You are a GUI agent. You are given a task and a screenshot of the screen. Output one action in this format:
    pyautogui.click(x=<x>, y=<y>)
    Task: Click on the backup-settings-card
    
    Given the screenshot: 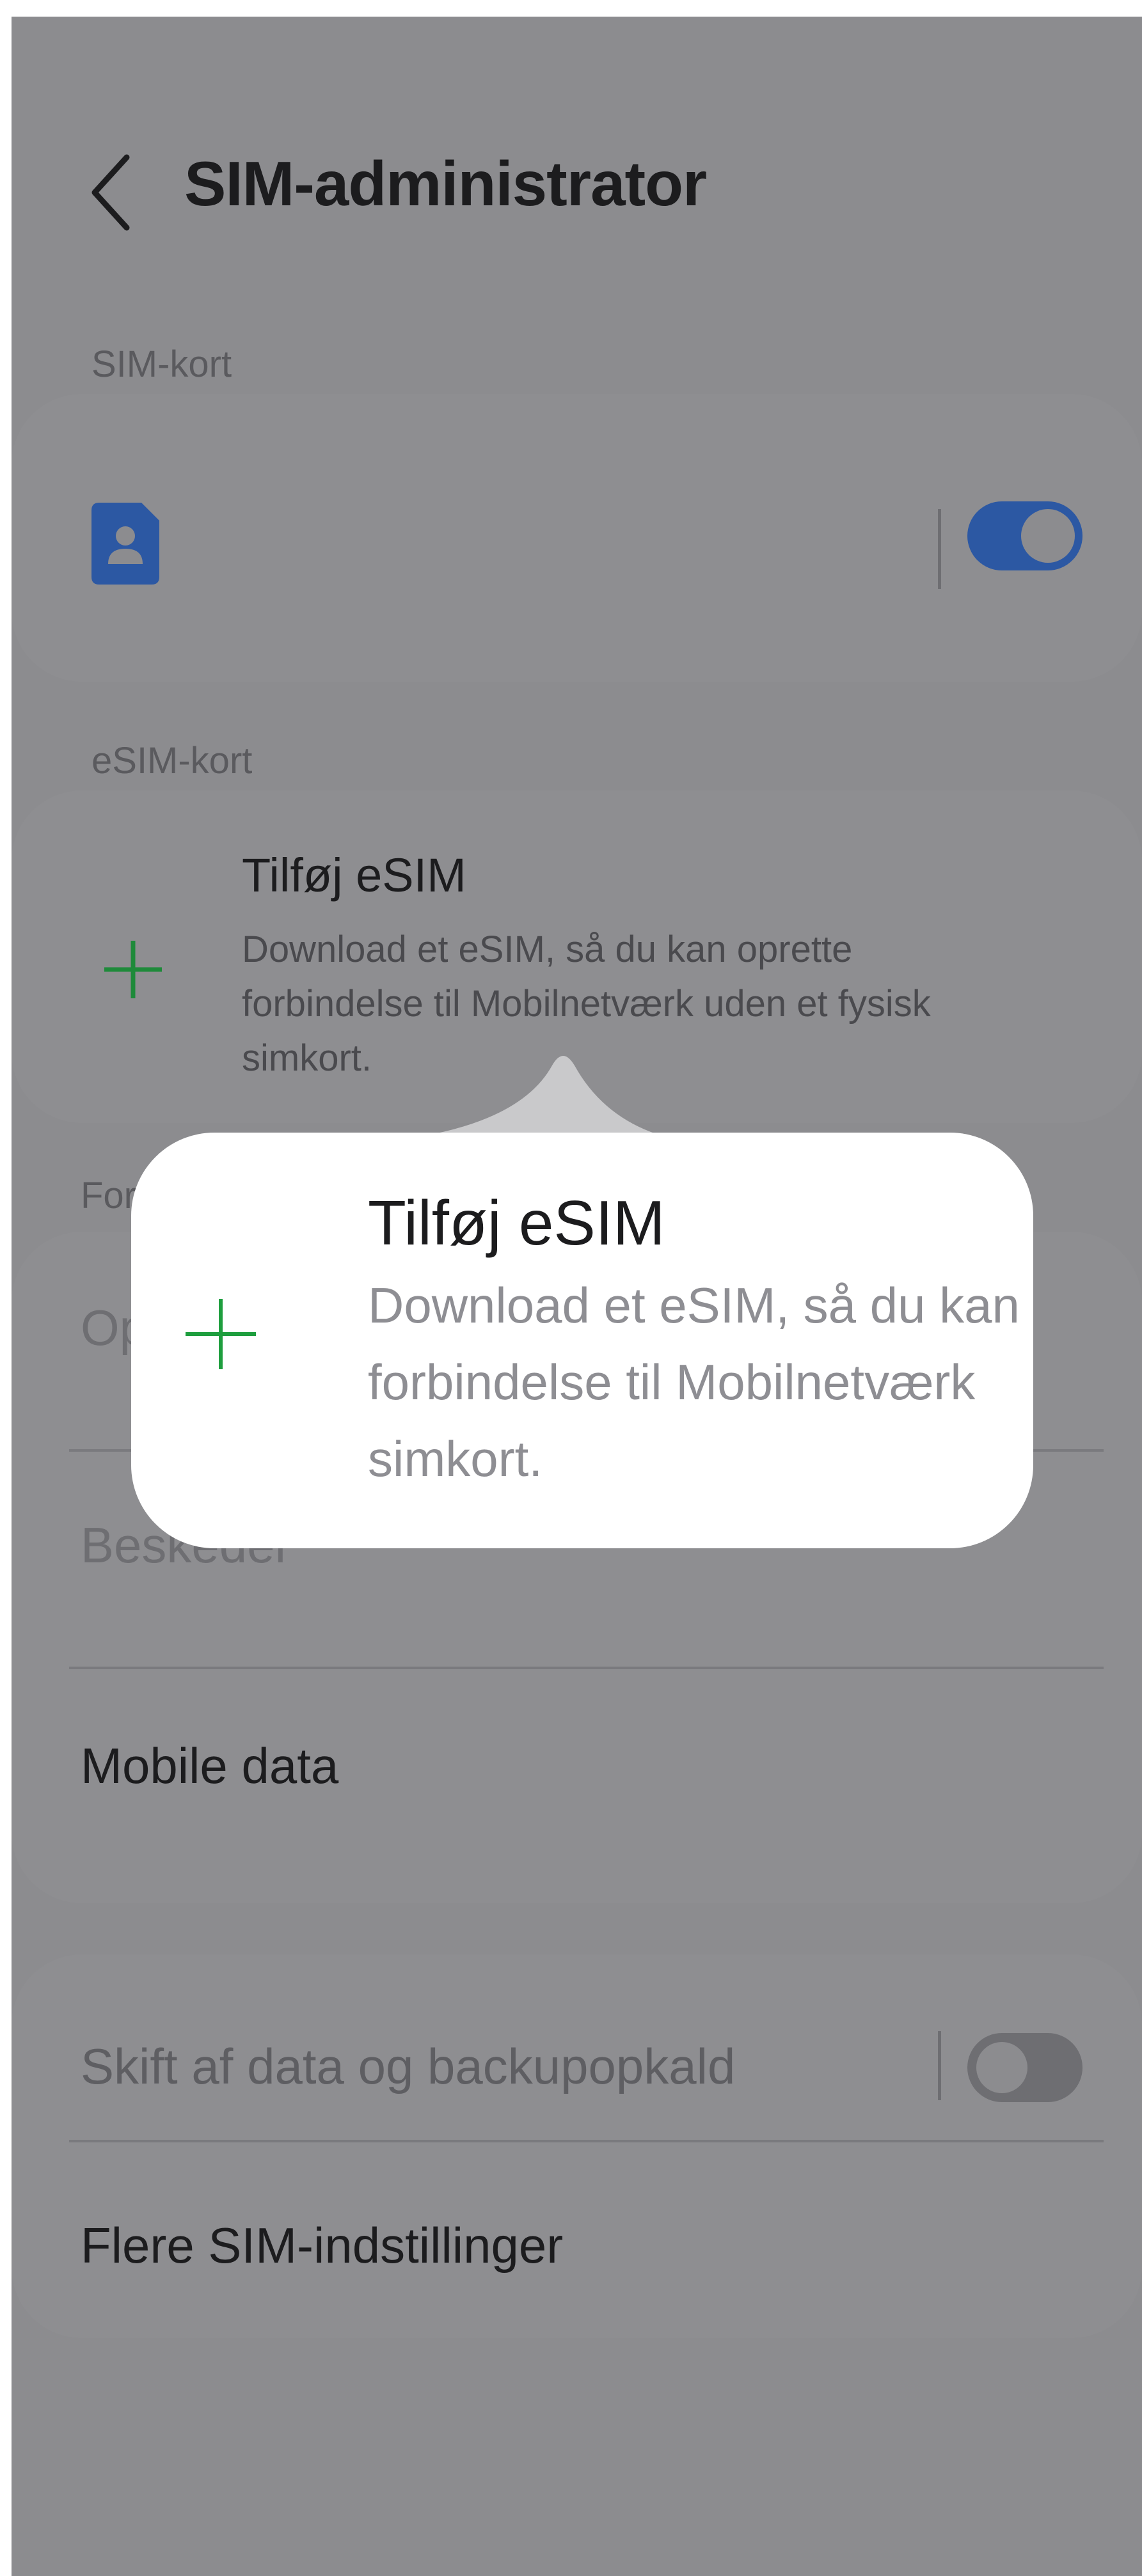 What is the action you would take?
    pyautogui.click(x=577, y=2146)
    